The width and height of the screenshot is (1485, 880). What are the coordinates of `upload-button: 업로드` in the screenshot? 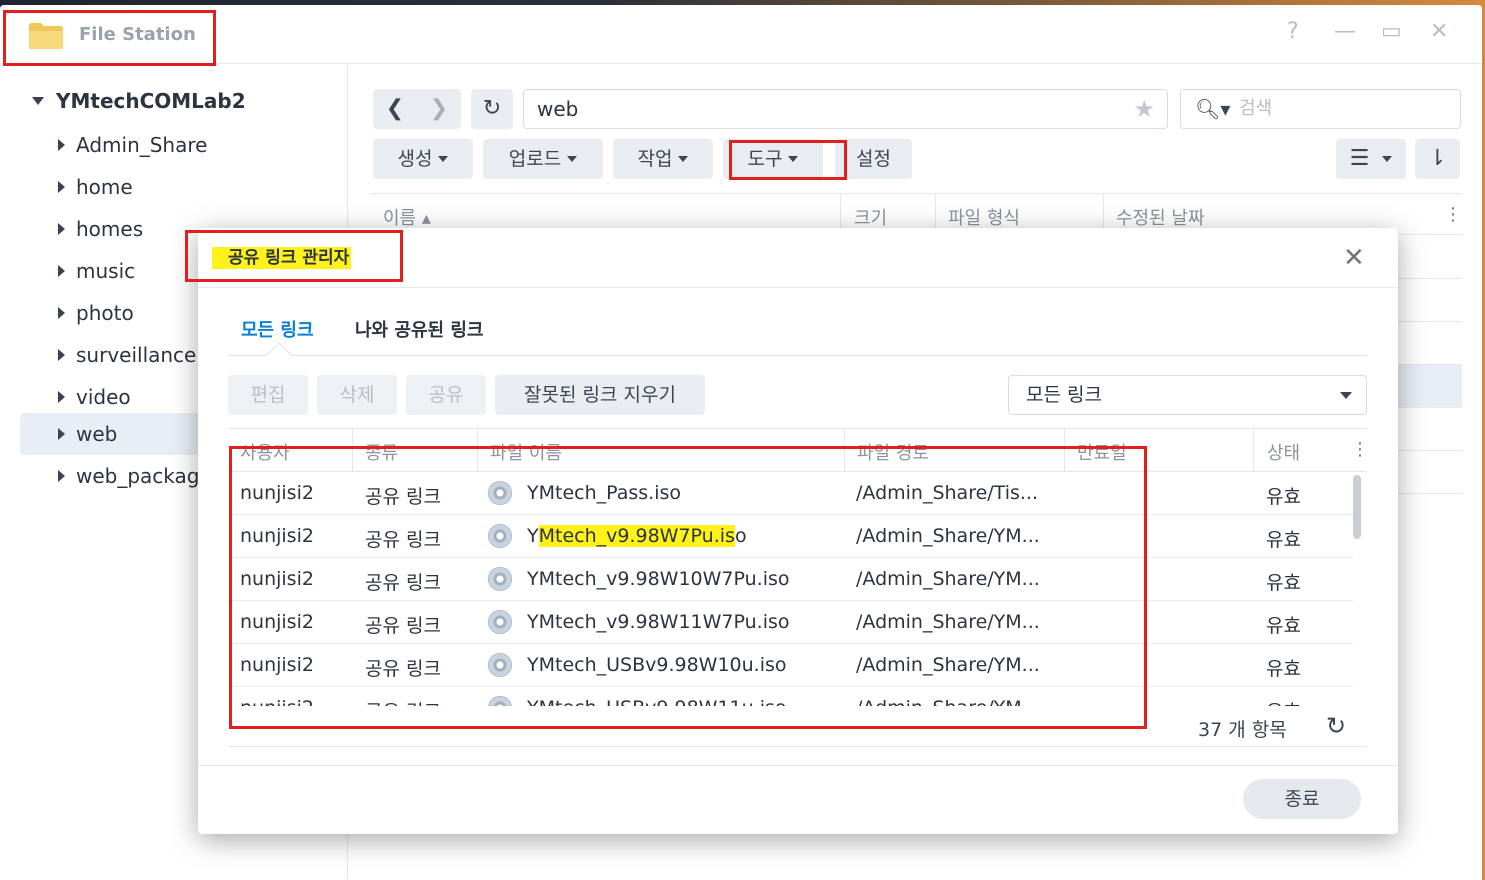 It's located at (543, 159).